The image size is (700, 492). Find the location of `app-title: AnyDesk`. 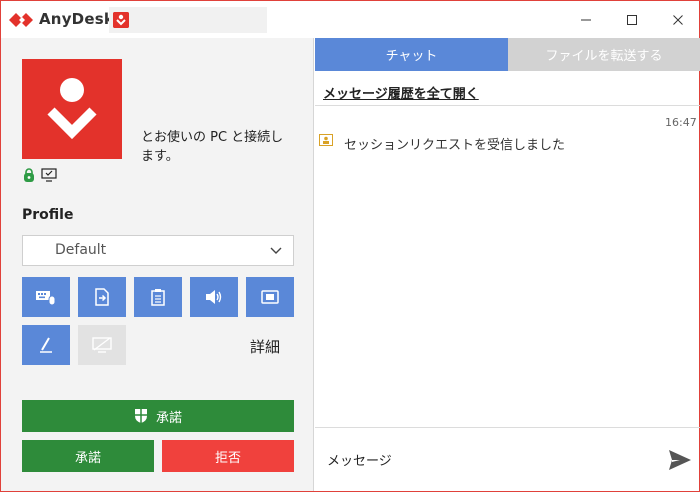

app-title: AnyDesk is located at coordinates (76, 19).